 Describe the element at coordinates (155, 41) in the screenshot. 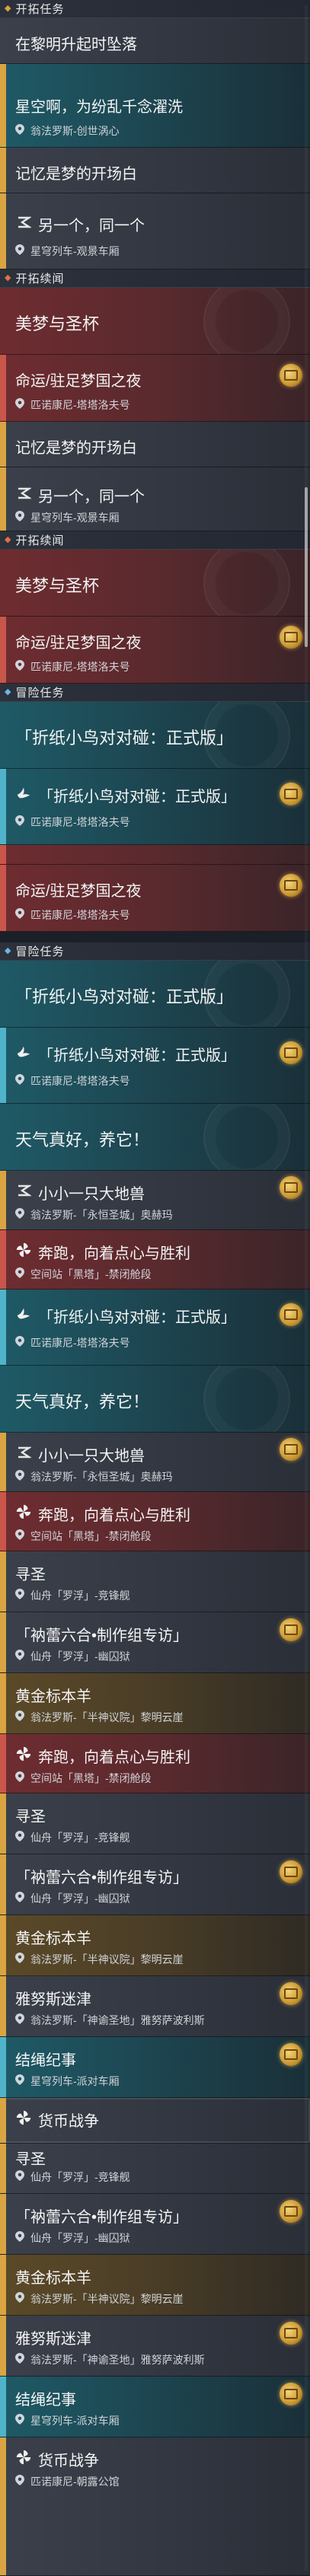

I see `quest-card-dawn: 在黎明升起时坠落` at that location.